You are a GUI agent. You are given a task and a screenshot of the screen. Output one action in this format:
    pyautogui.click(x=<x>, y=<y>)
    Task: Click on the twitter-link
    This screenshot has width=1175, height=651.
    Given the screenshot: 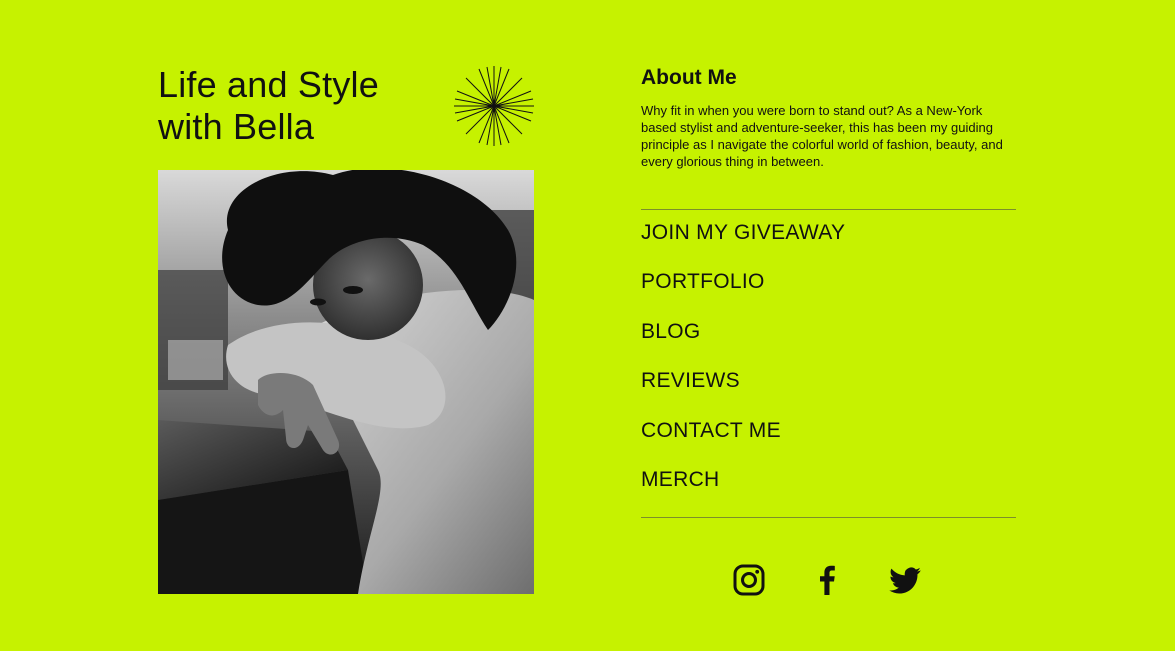 What is the action you would take?
    pyautogui.click(x=905, y=580)
    